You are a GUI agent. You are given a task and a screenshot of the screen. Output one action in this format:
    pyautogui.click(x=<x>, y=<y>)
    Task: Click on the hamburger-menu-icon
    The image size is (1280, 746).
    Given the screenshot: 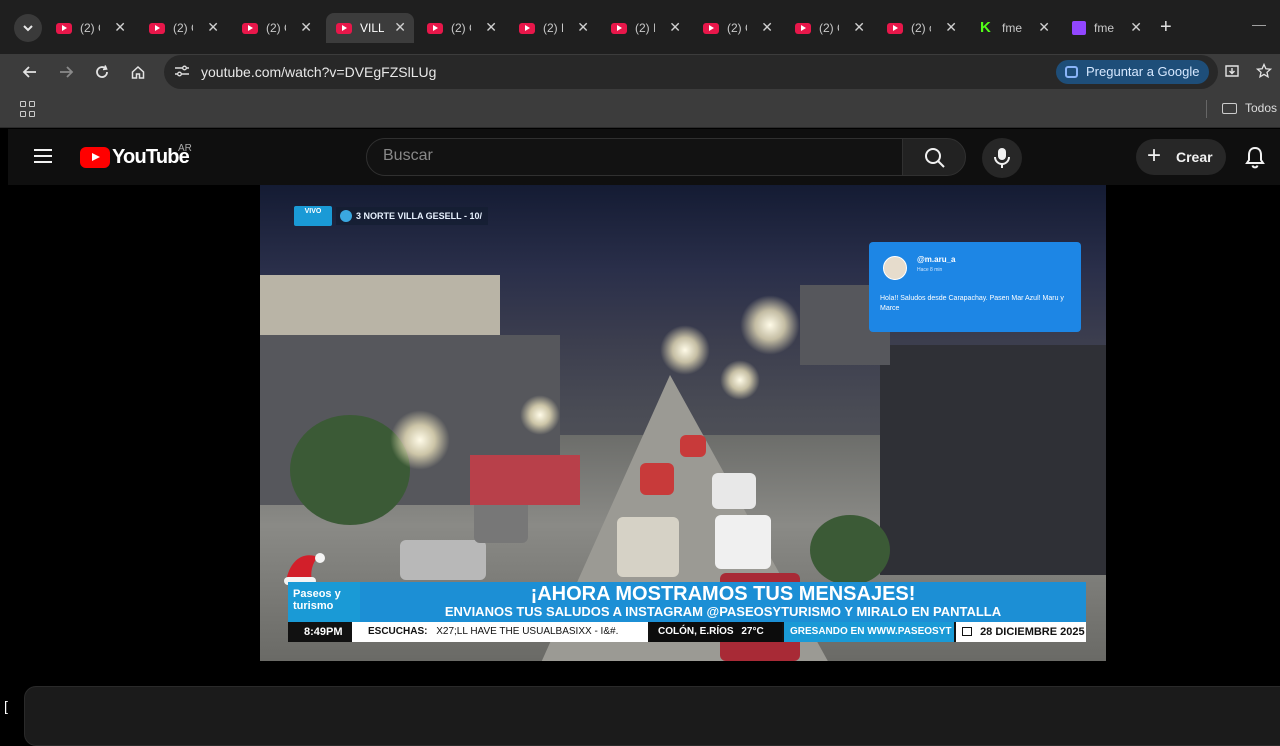 What is the action you would take?
    pyautogui.click(x=43, y=156)
    